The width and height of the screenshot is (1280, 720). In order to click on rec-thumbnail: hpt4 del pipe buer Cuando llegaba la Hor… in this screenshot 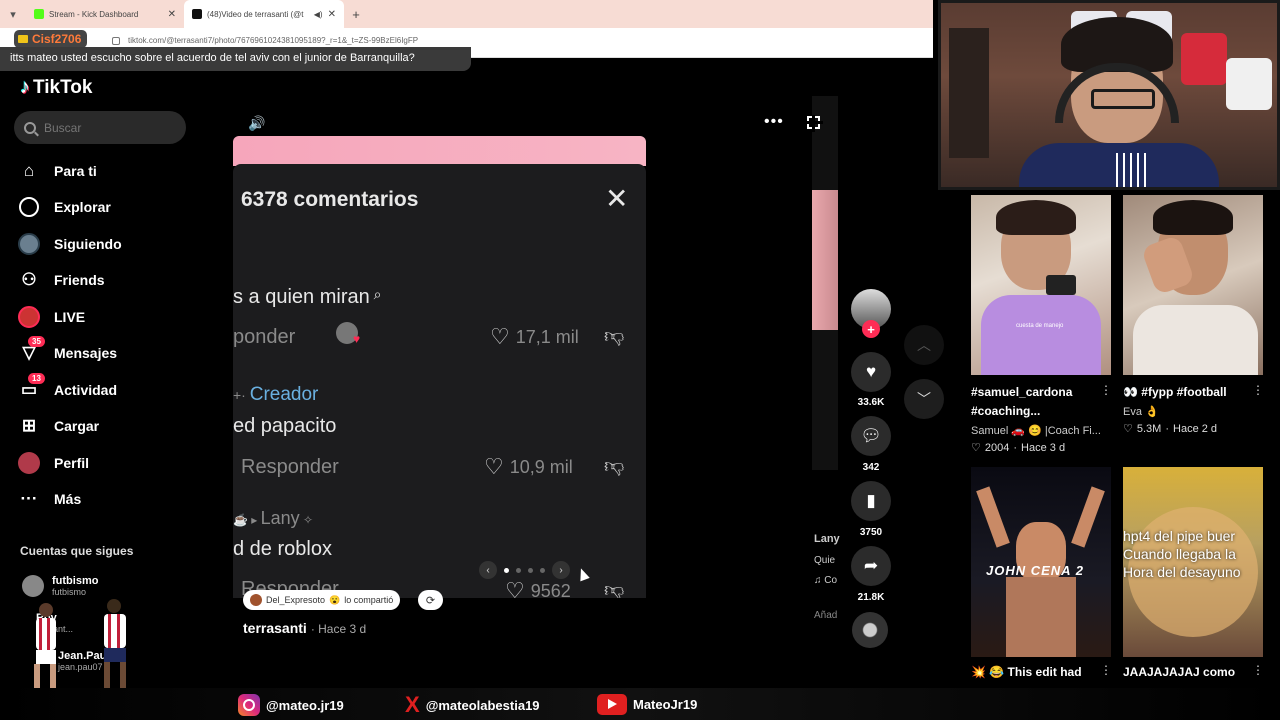, I will do `click(1193, 562)`.